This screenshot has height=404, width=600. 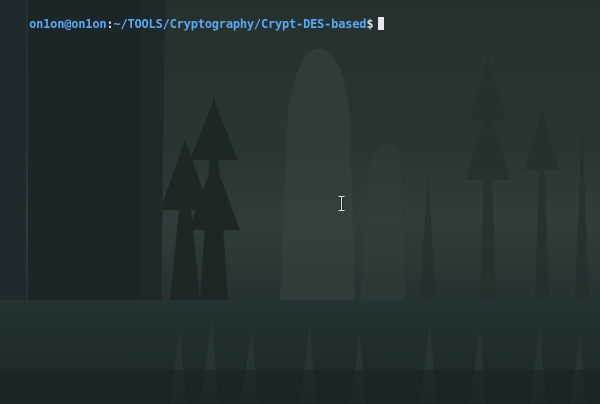 What do you see at coordinates (370, 24) in the screenshot?
I see `prompt-symbol: $` at bounding box center [370, 24].